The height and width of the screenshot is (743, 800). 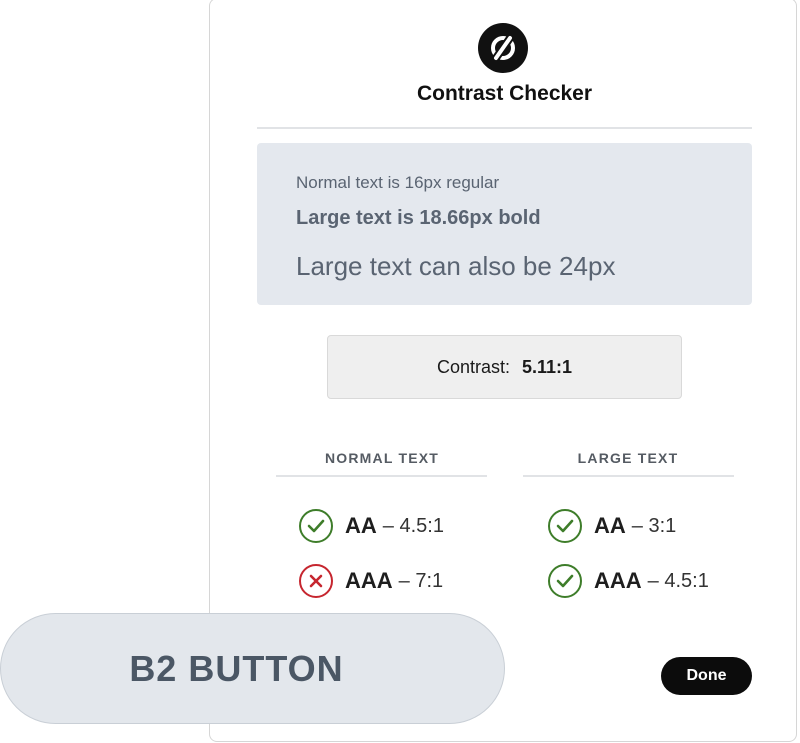 I want to click on large-text-divider, so click(x=628, y=476).